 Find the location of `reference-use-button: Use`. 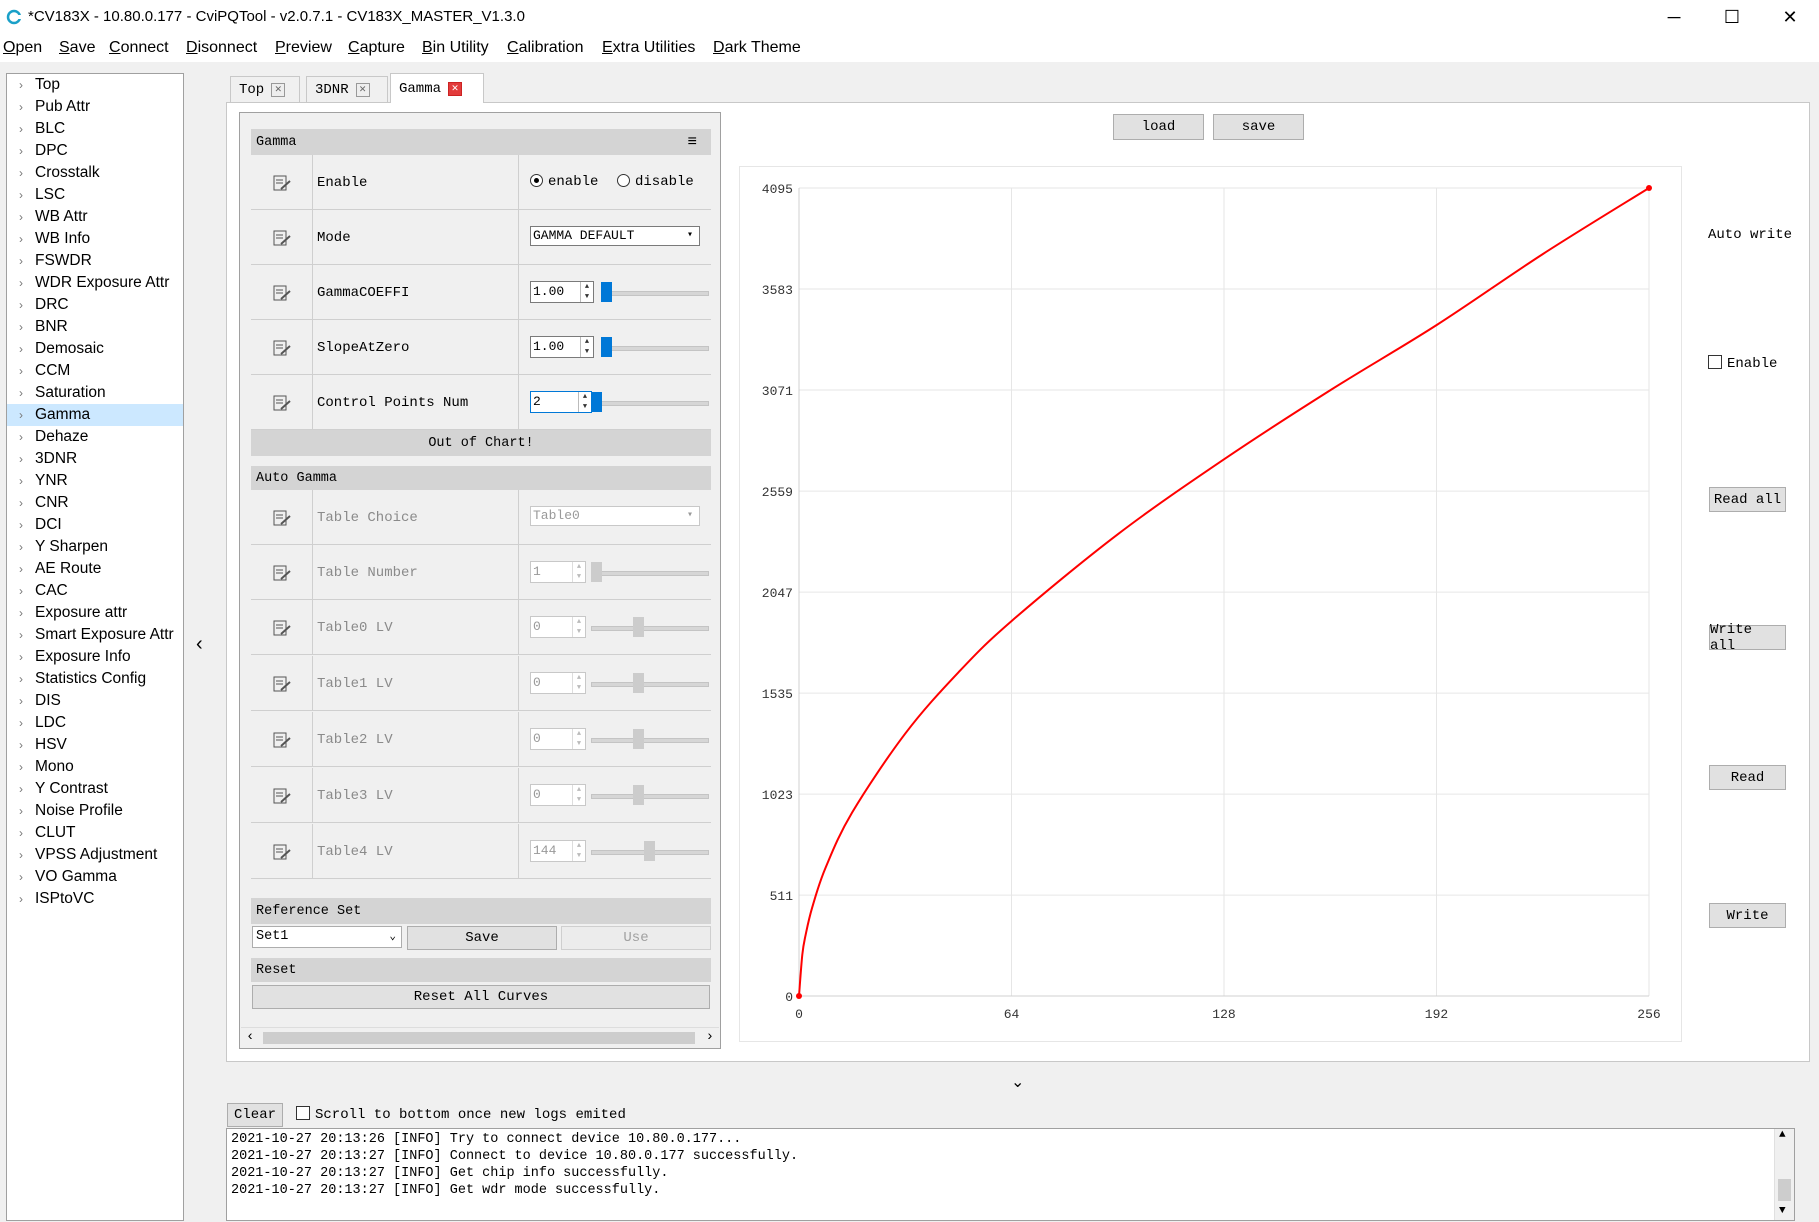

reference-use-button: Use is located at coordinates (636, 938).